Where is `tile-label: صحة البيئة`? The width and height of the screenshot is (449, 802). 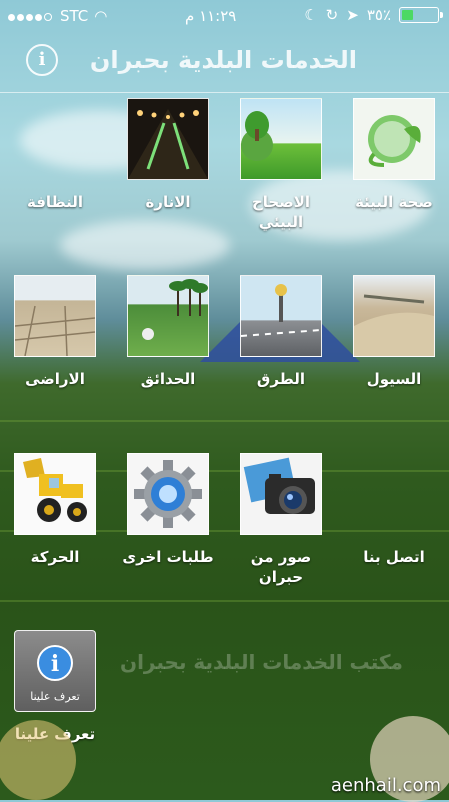
tile-label: صحة البيئة is located at coordinates (394, 202).